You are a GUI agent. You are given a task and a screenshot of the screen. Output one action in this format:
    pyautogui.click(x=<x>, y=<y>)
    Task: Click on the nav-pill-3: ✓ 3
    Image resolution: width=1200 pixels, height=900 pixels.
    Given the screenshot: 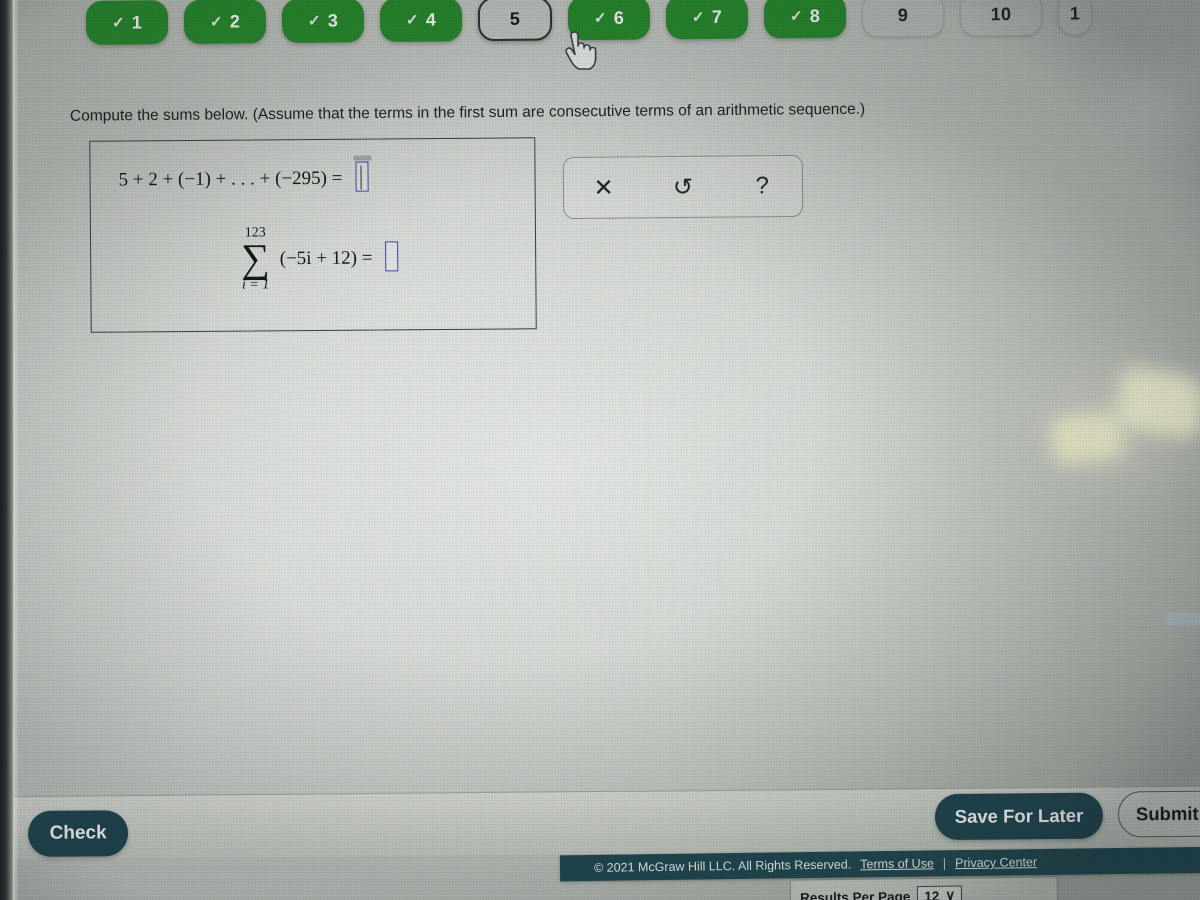 What is the action you would take?
    pyautogui.click(x=323, y=22)
    